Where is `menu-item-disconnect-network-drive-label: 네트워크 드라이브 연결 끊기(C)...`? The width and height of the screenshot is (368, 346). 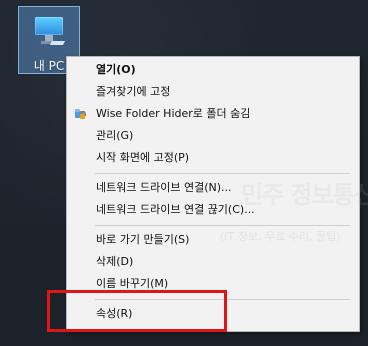
menu-item-disconnect-network-drive-label: 네트워크 드라이브 연결 끊기(C)... is located at coordinates (175, 209).